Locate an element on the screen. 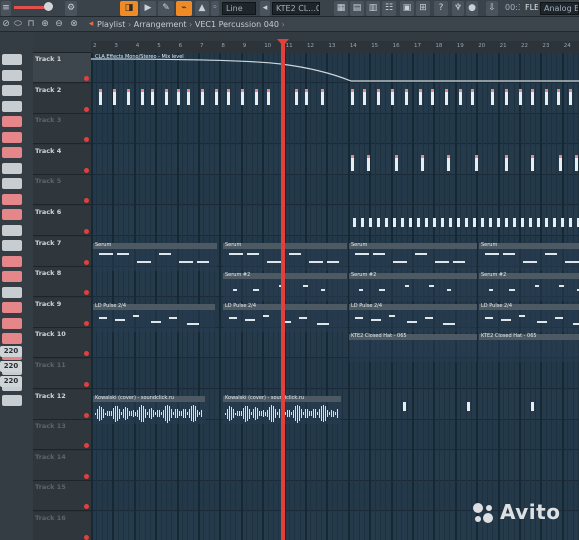  track-header: Track 13 is located at coordinates (62, 435).